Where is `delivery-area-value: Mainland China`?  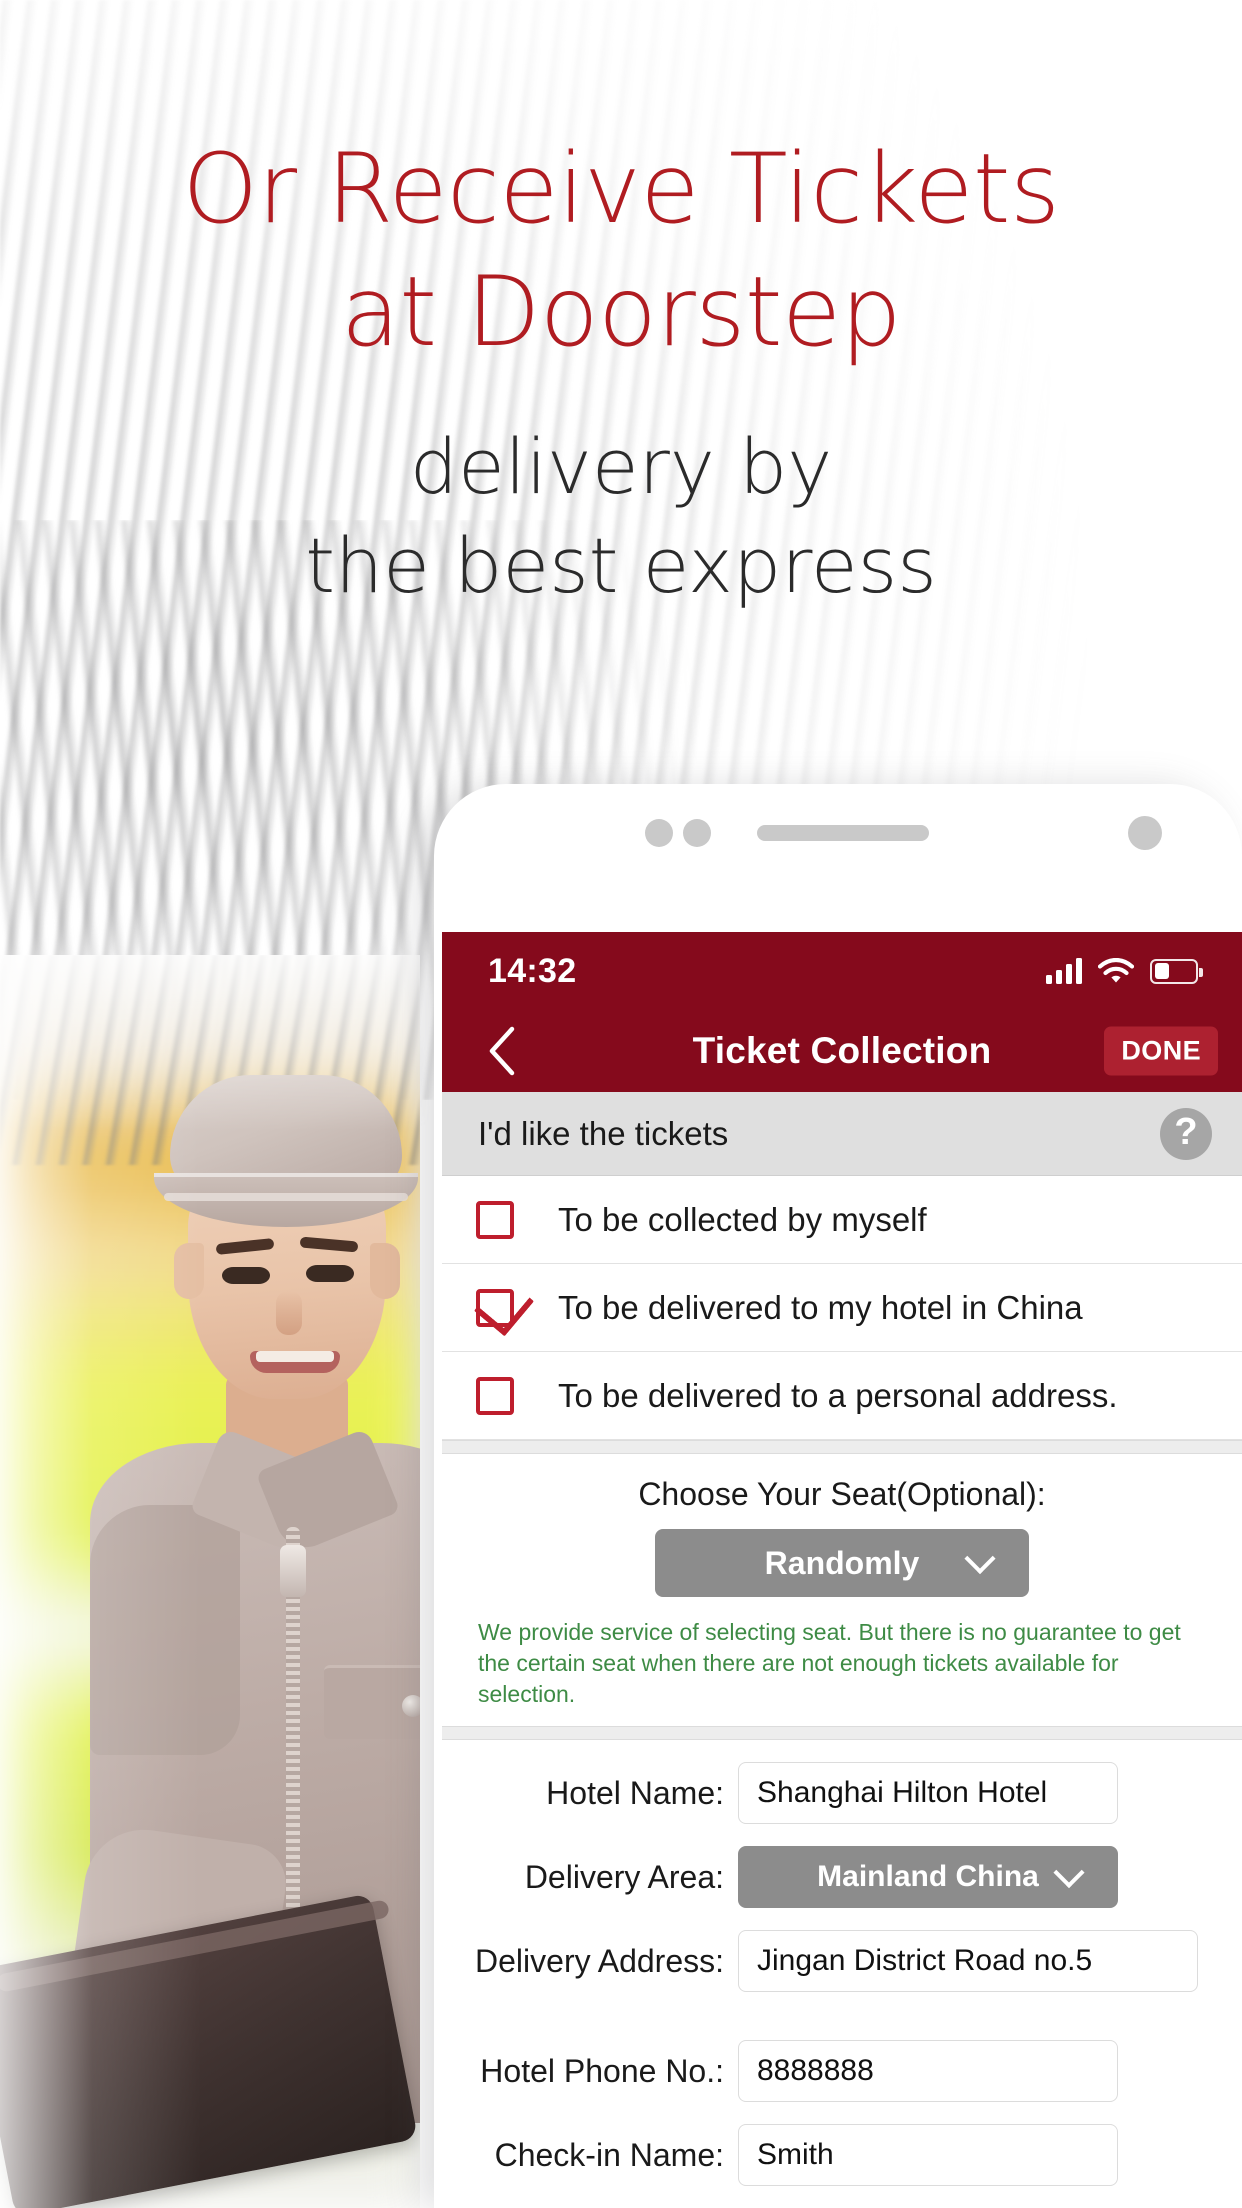
delivery-area-value: Mainland China is located at coordinates (928, 1877).